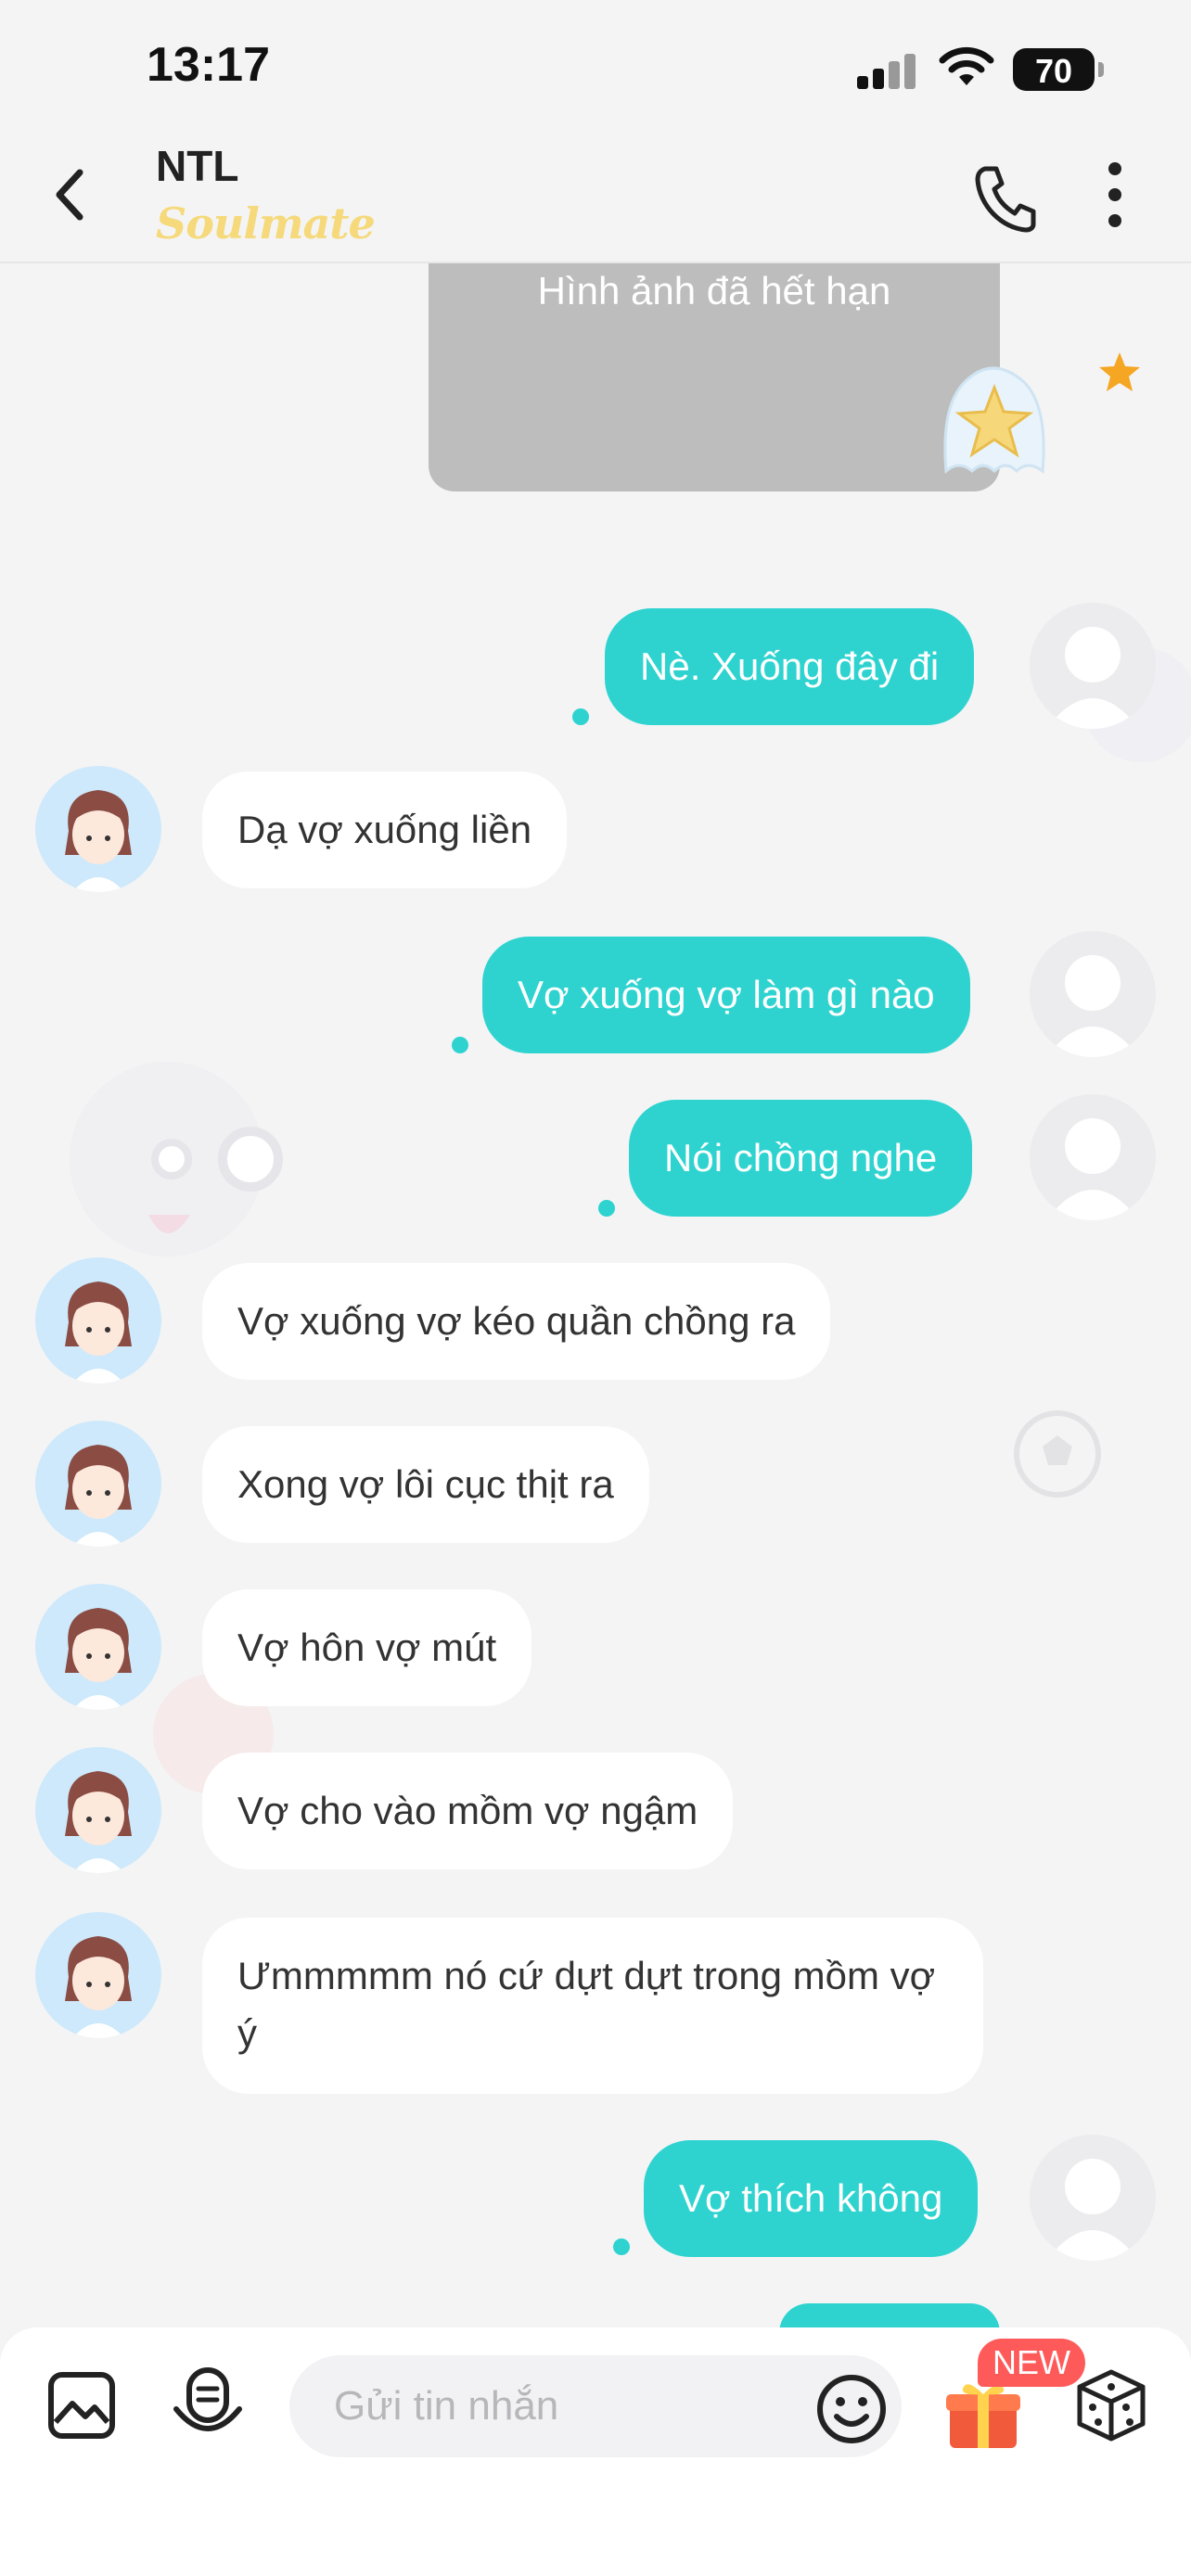 The height and width of the screenshot is (2576, 1191). I want to click on image-picker-icon, so click(81, 2406).